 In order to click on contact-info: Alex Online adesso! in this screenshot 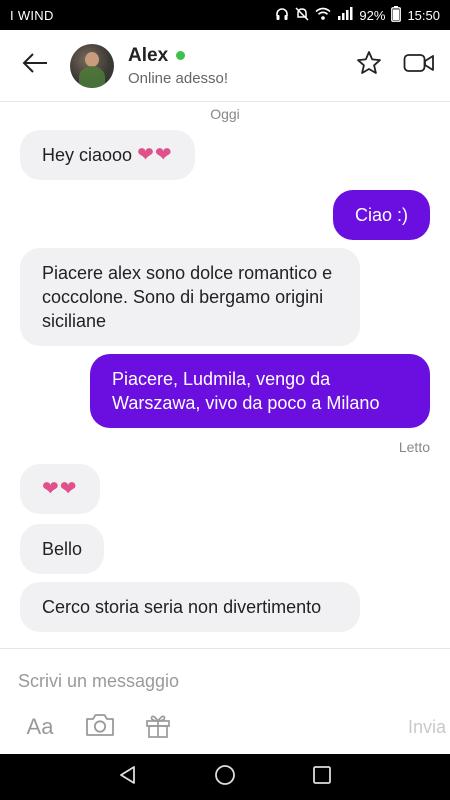, I will do `click(236, 66)`.